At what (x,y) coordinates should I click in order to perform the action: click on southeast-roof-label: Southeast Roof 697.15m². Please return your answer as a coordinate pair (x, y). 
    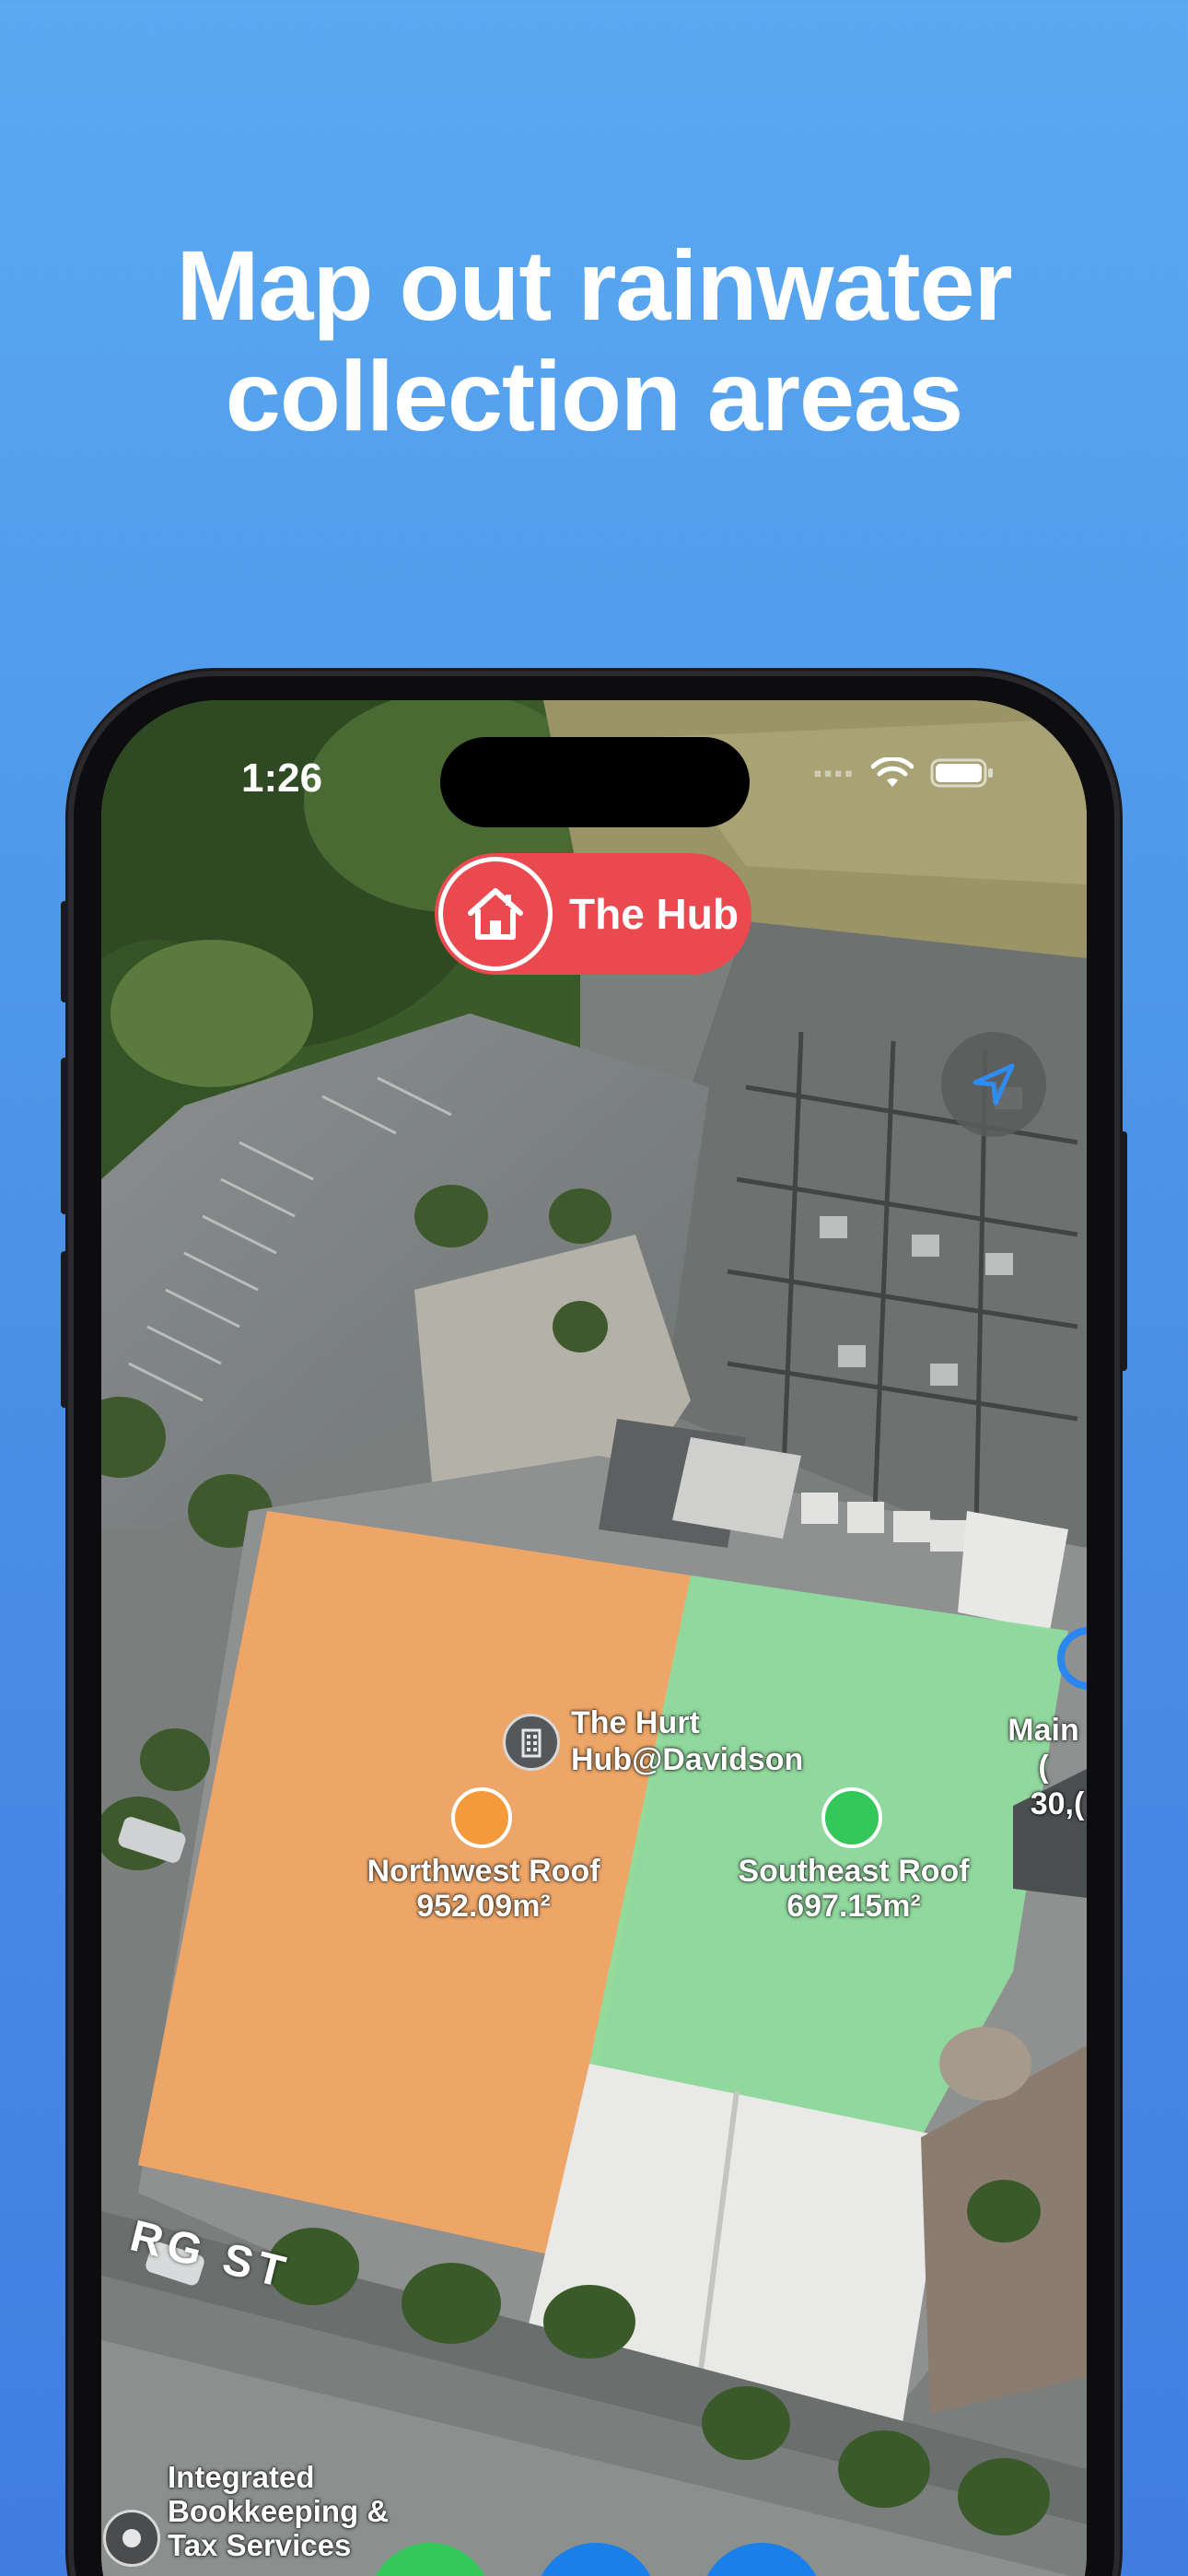
    Looking at the image, I should click on (854, 1889).